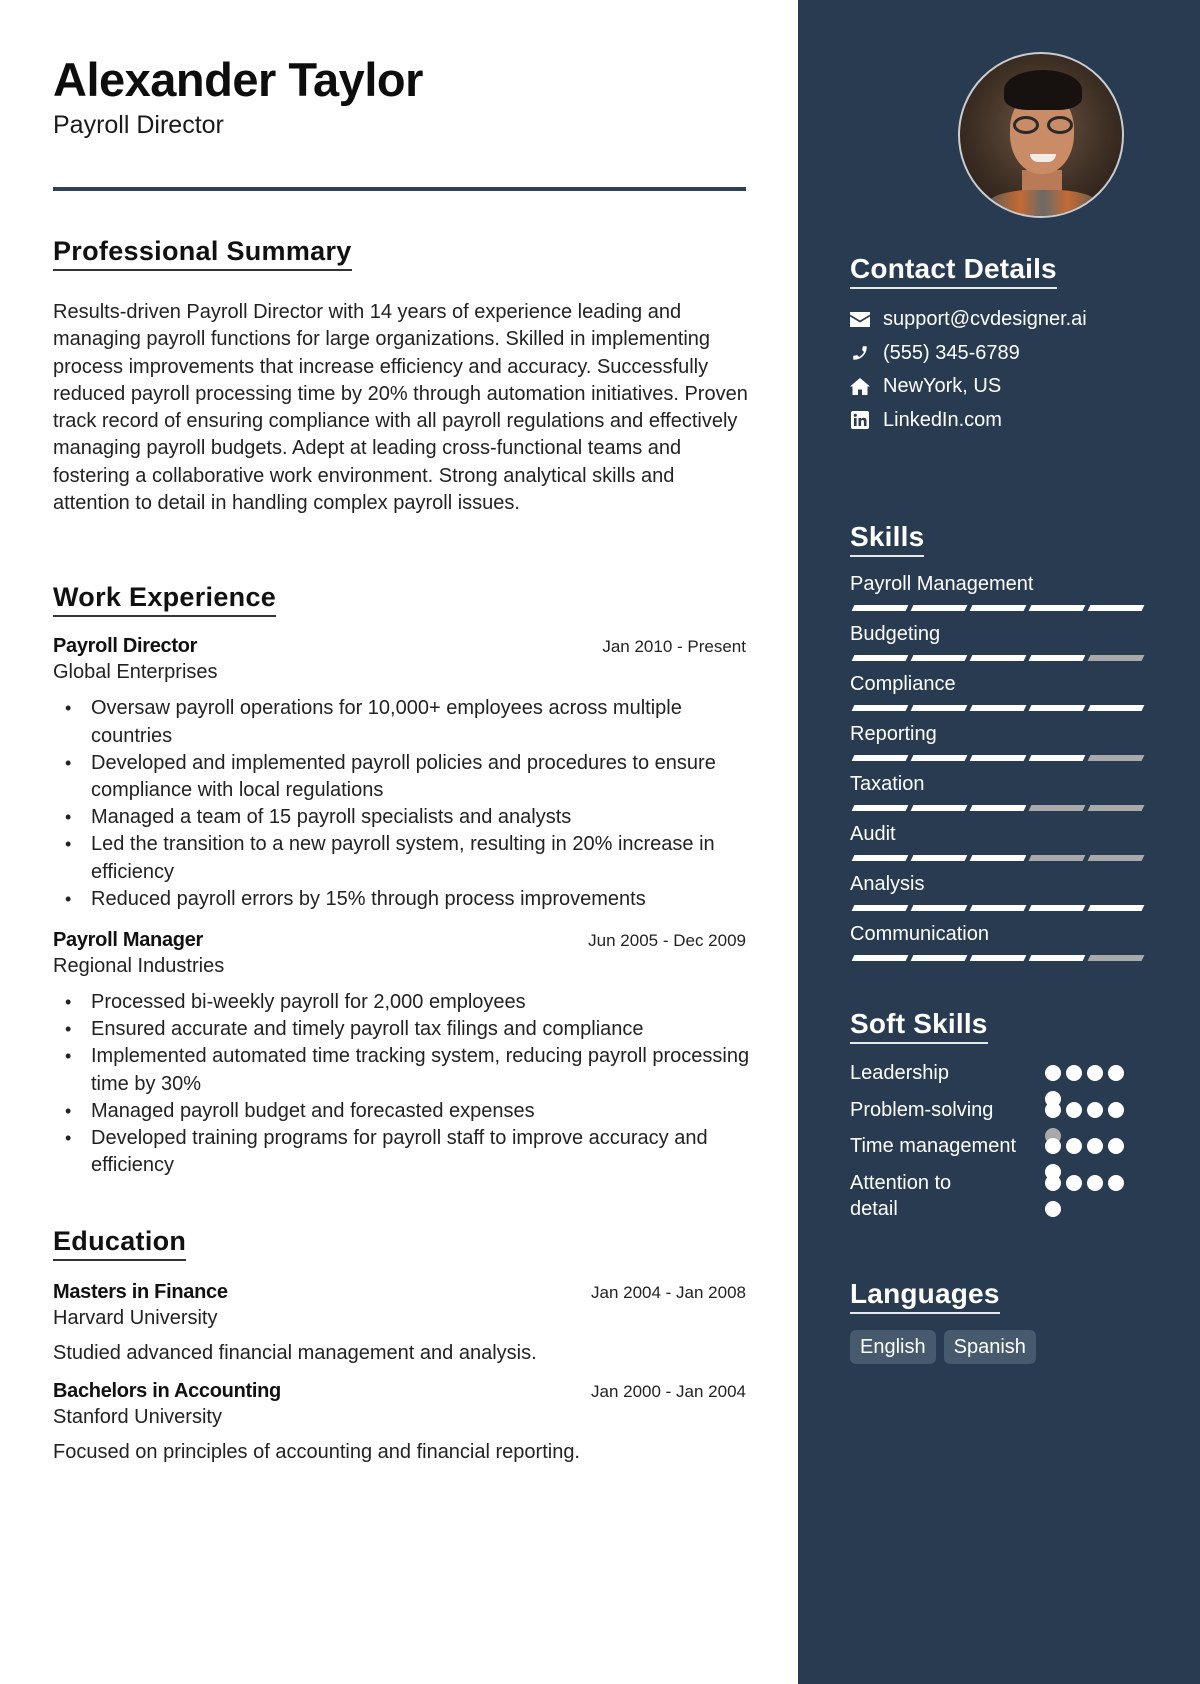 This screenshot has height=1684, width=1200. Describe the element at coordinates (999, 691) in the screenshot. I see `skill-item: Compliance` at that location.